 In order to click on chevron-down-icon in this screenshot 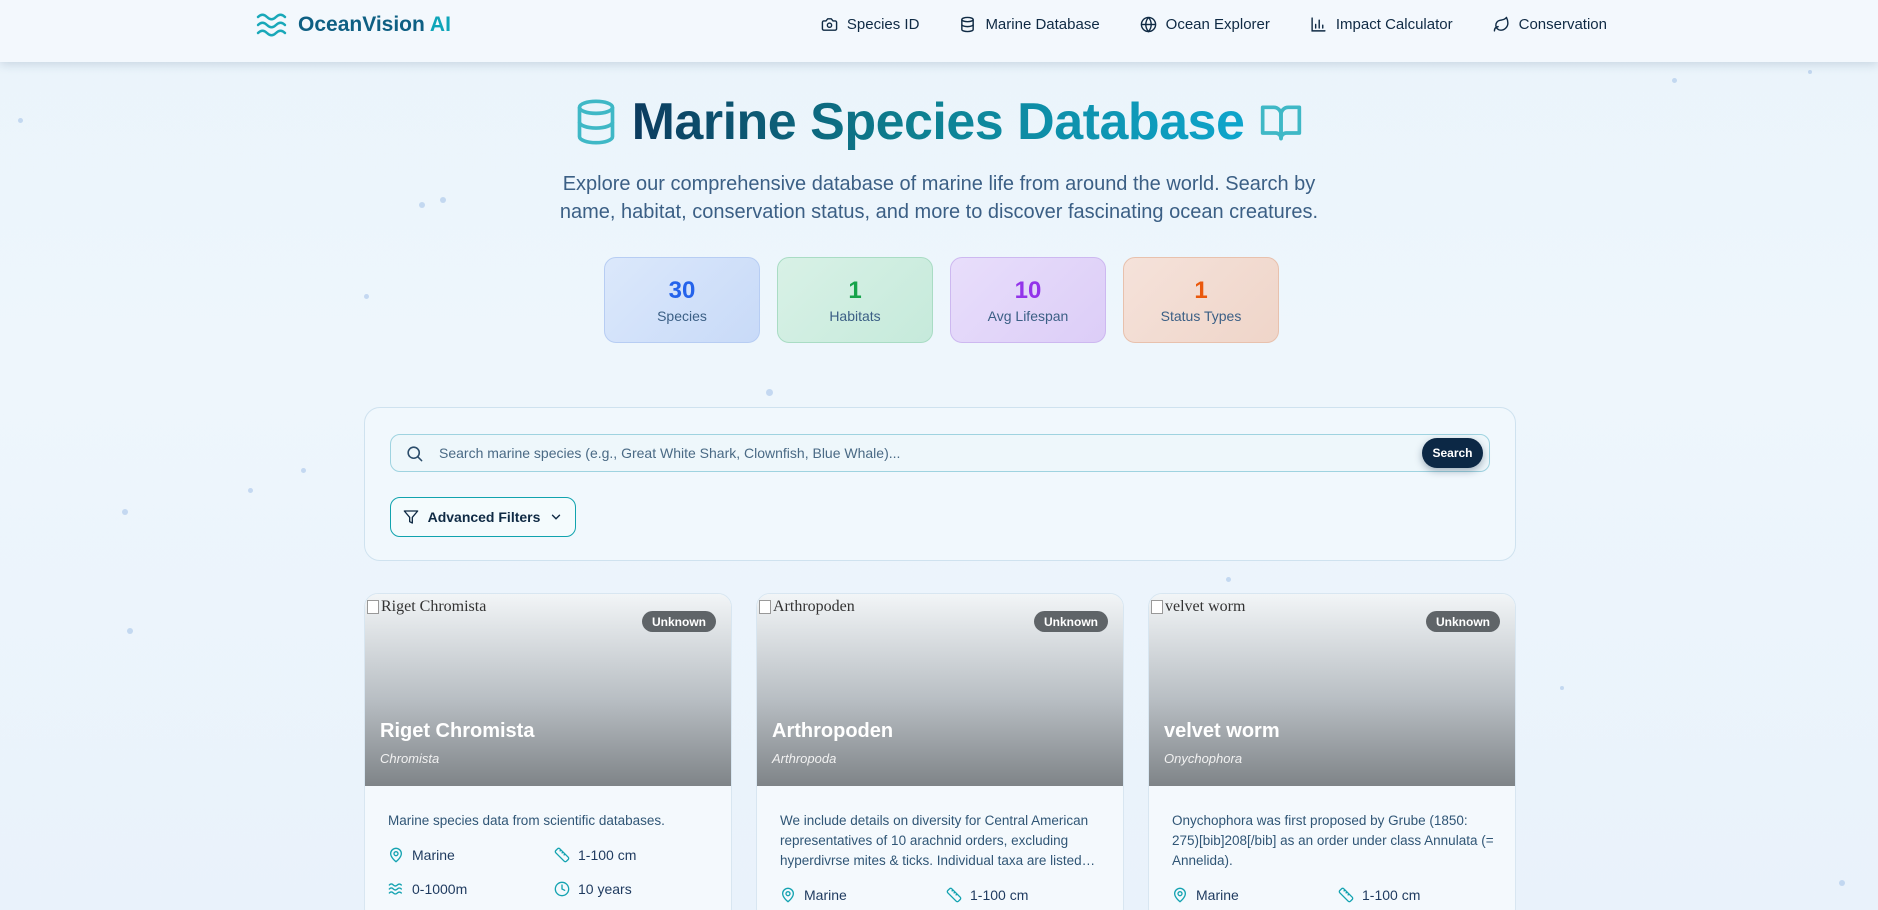, I will do `click(556, 517)`.